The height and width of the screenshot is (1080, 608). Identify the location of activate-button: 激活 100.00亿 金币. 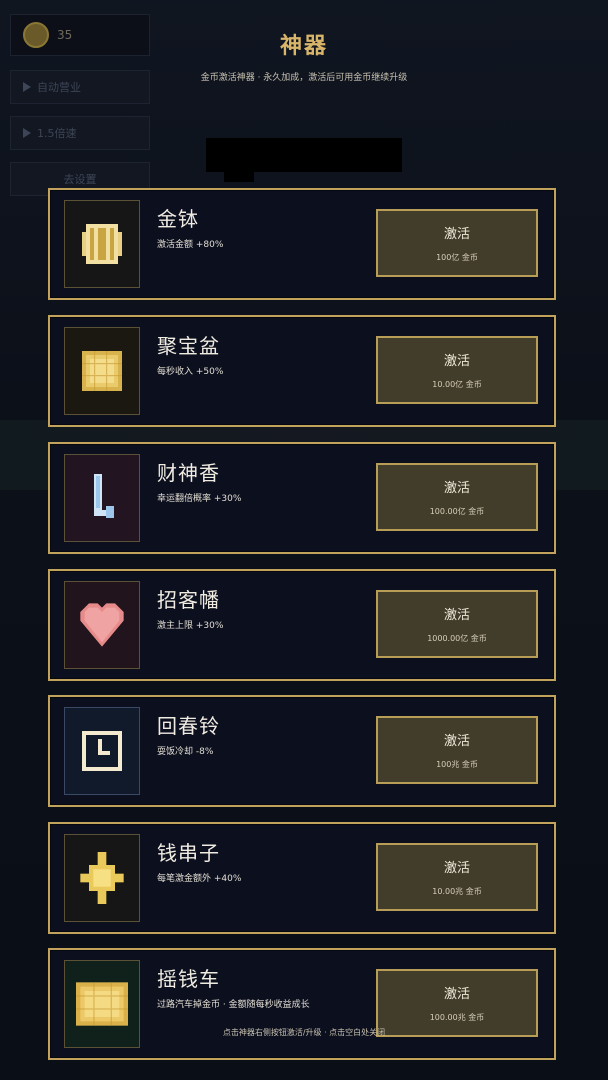
(457, 497).